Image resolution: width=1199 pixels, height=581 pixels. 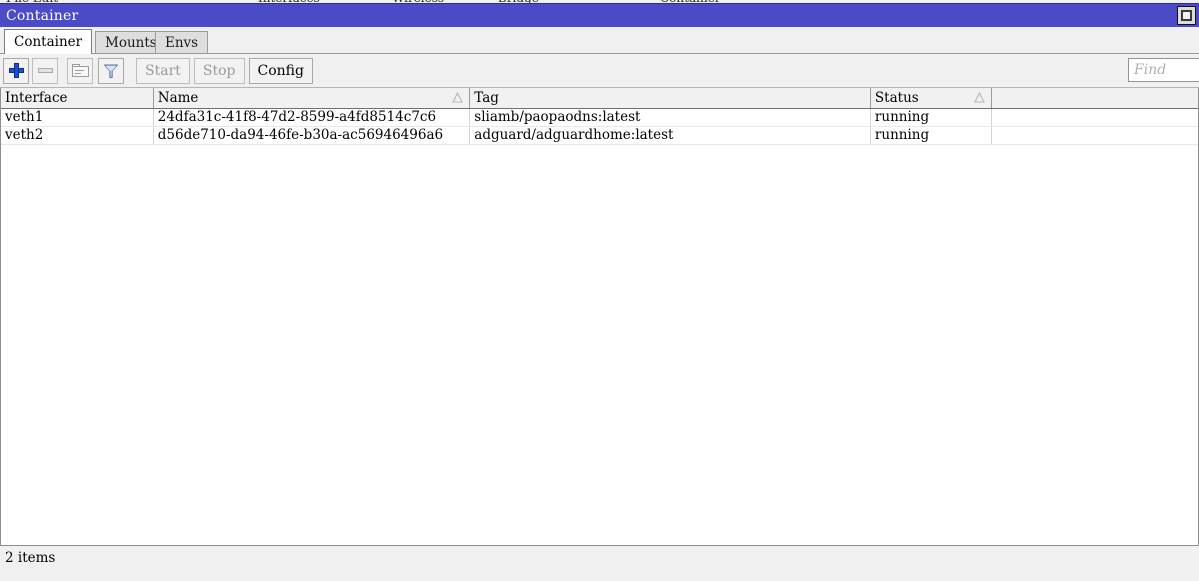 I want to click on stop-button-label: Stop, so click(x=219, y=70).